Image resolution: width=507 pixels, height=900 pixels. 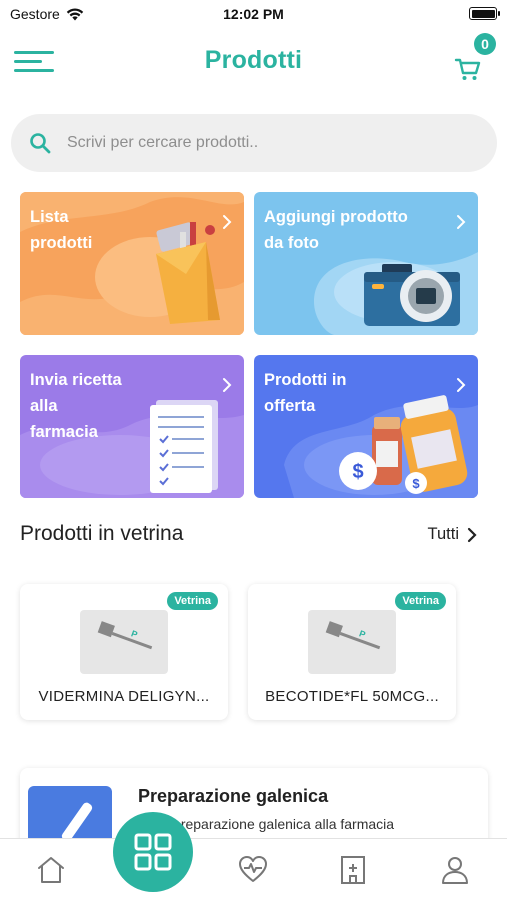 I want to click on search-bar, so click(x=254, y=143).